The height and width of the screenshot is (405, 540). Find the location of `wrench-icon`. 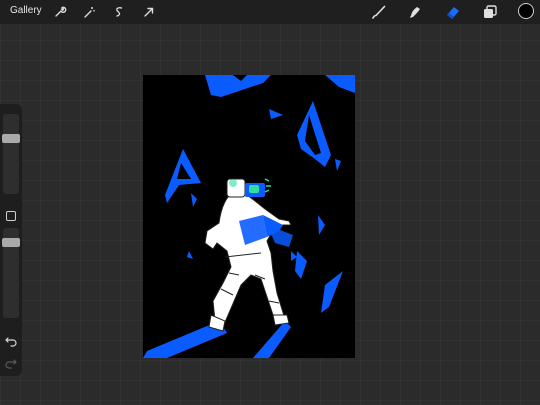

wrench-icon is located at coordinates (60, 12).